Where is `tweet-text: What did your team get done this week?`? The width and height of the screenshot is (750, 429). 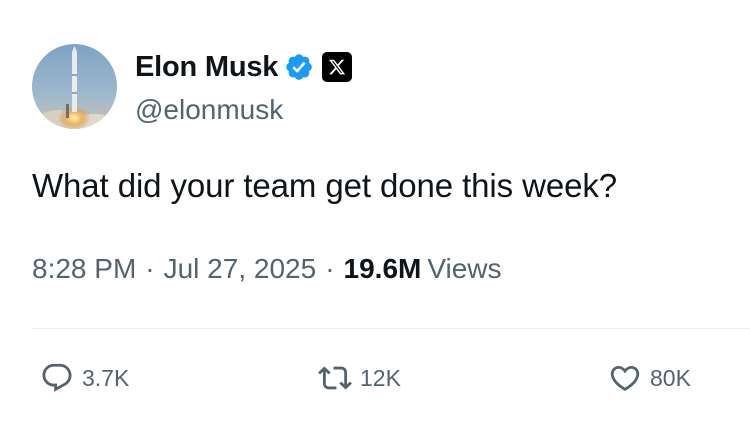
tweet-text: What did your team get done this week? is located at coordinates (325, 185).